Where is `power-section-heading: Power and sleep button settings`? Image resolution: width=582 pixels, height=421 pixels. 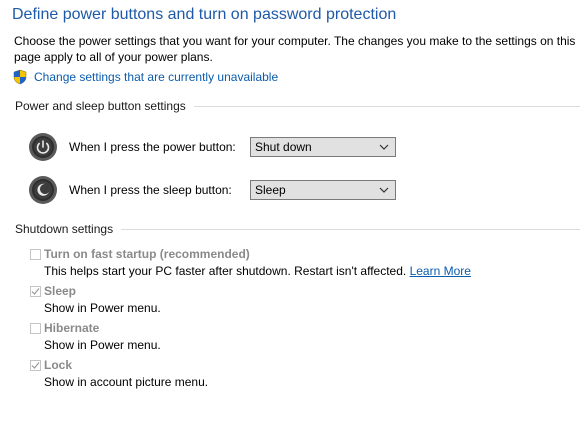 power-section-heading: Power and sleep button settings is located at coordinates (100, 106).